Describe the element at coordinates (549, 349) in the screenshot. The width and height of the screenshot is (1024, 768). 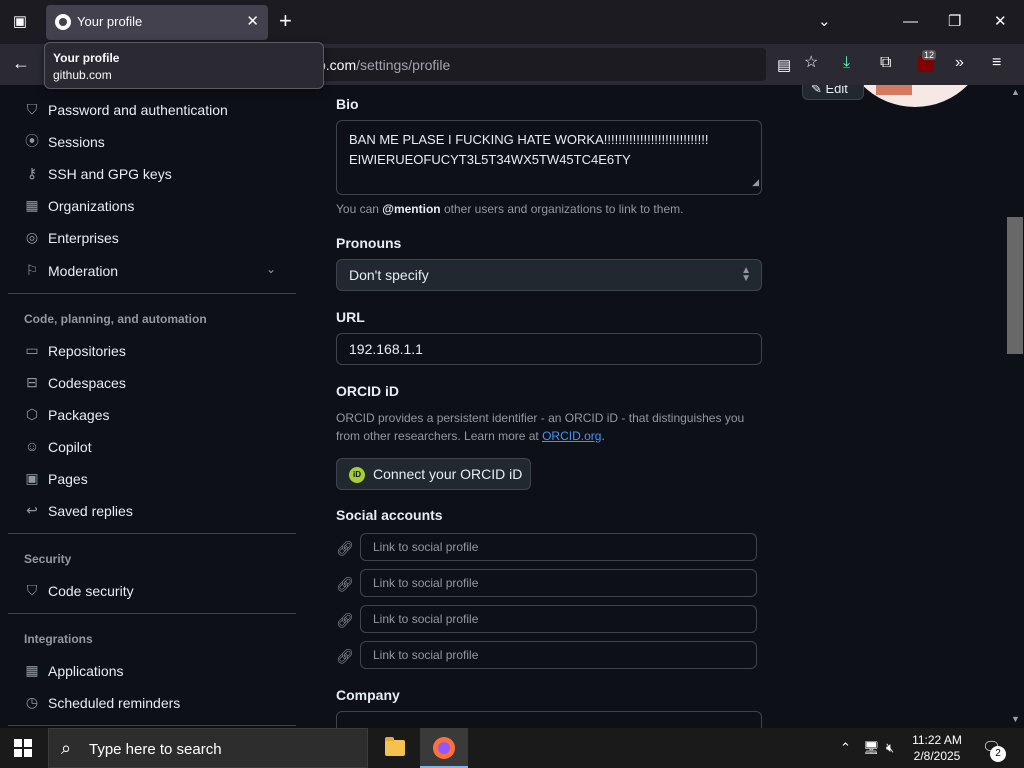
I see `url-input: 192.168.1.1` at that location.